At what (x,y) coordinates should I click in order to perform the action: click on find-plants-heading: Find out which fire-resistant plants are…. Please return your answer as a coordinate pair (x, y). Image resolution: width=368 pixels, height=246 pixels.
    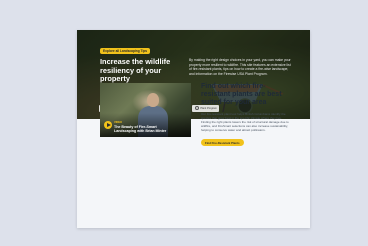
    Looking at the image, I should click on (241, 95).